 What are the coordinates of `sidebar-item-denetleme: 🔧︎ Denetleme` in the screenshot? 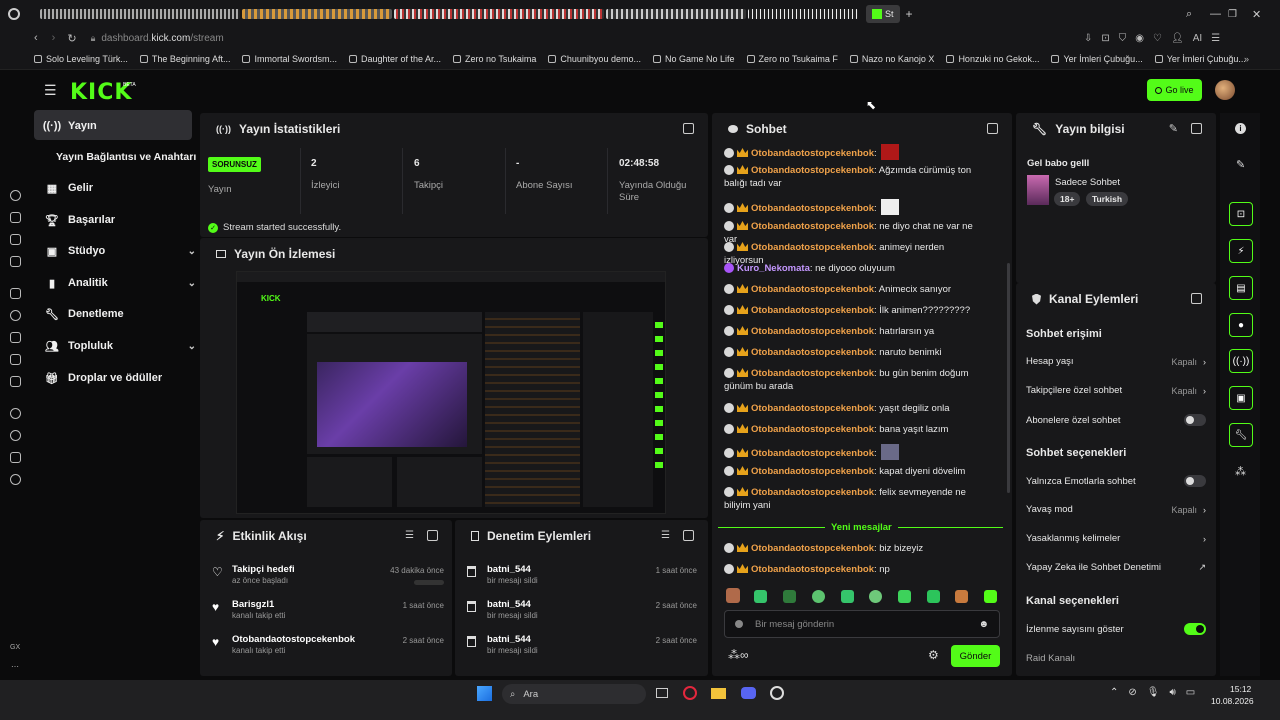 It's located at (120, 314).